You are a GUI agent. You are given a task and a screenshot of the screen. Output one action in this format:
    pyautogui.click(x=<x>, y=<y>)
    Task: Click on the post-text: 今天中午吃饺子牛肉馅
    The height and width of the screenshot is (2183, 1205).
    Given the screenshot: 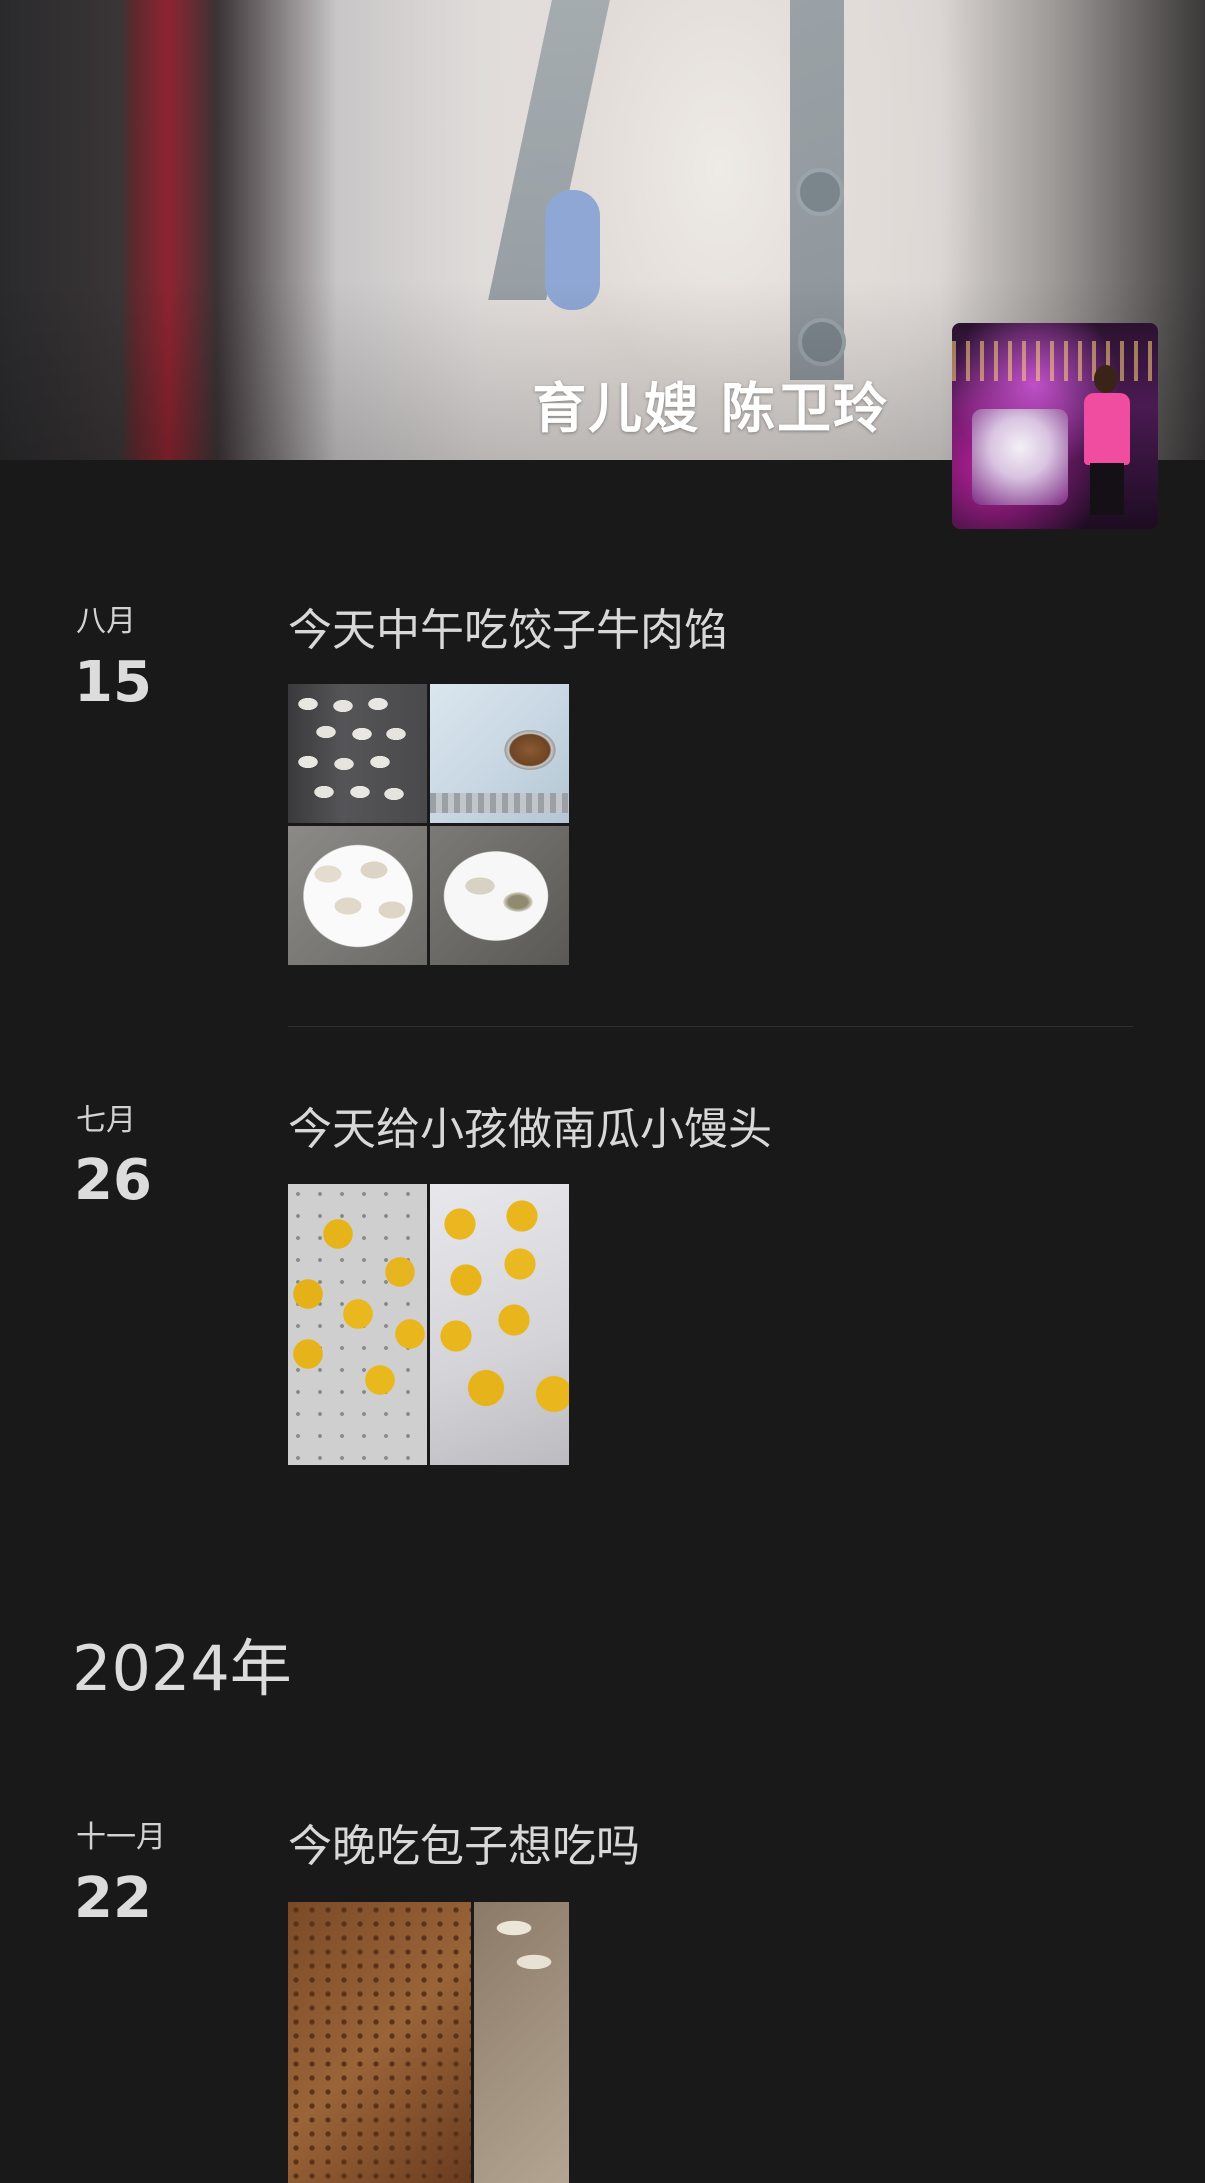 What is the action you would take?
    pyautogui.click(x=508, y=626)
    